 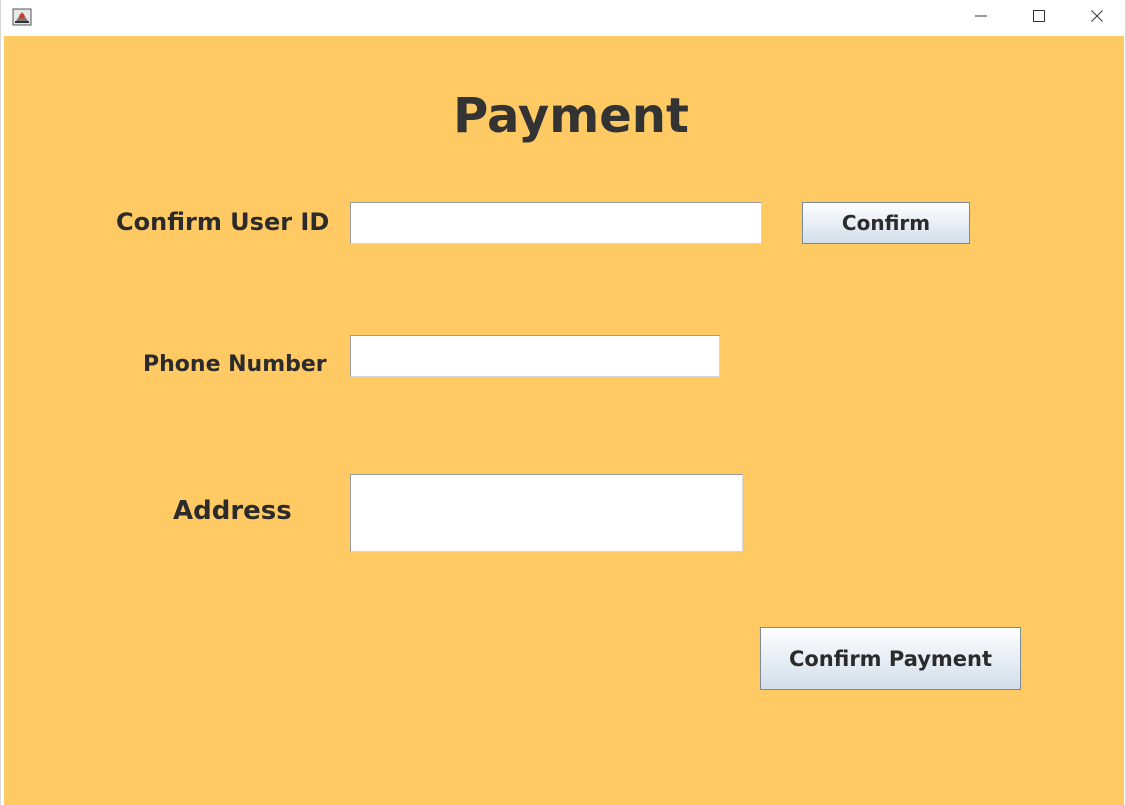 What do you see at coordinates (886, 223) in the screenshot?
I see `confirm-user-id-button: Confirm` at bounding box center [886, 223].